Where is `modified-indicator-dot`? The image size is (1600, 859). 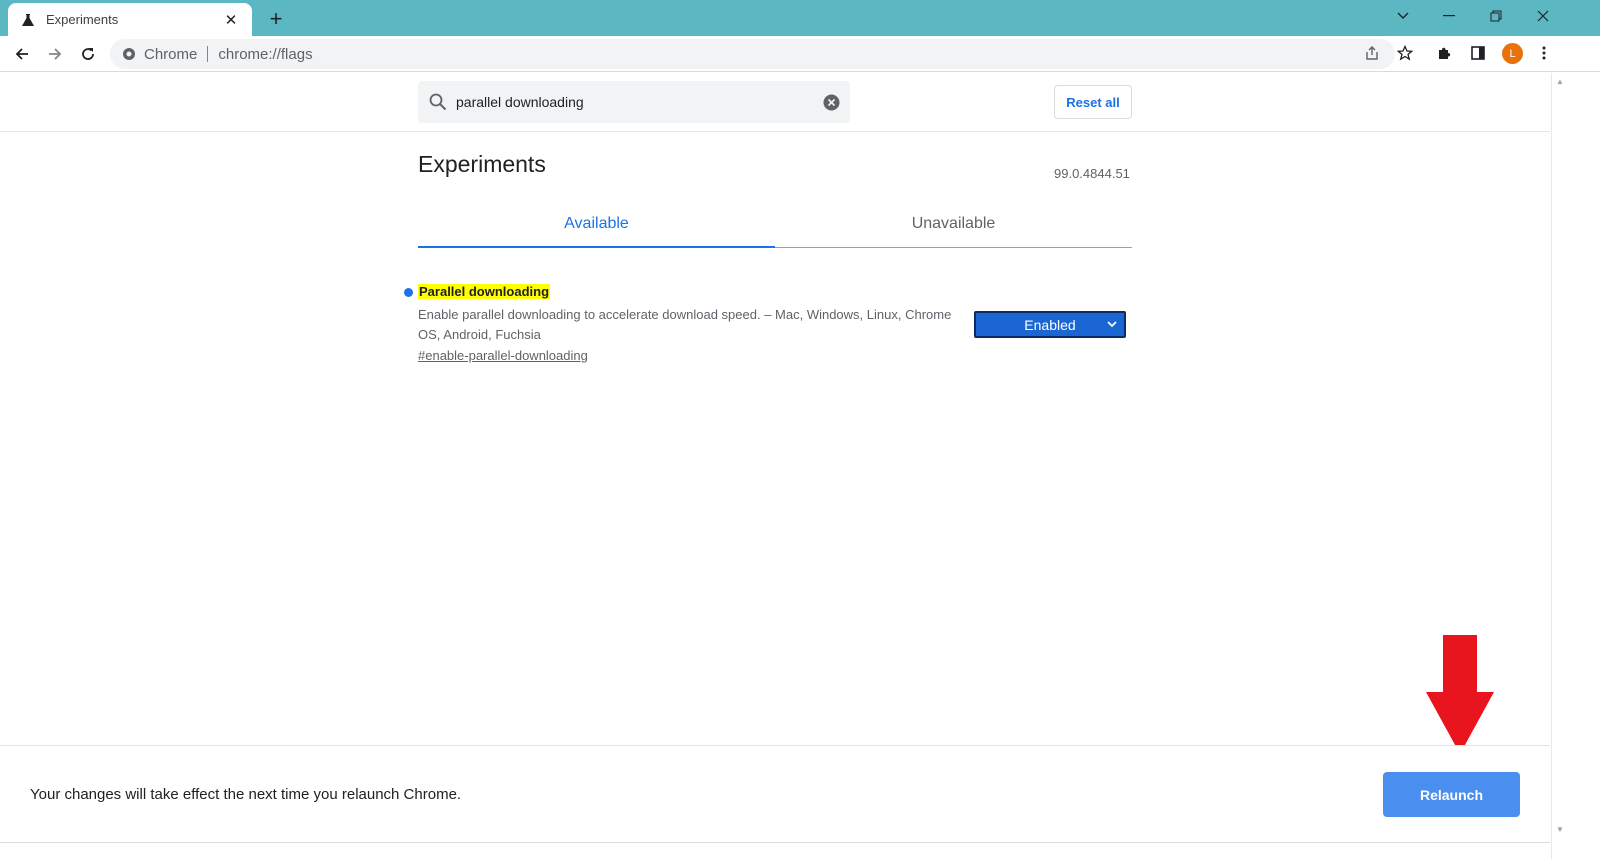 modified-indicator-dot is located at coordinates (408, 292).